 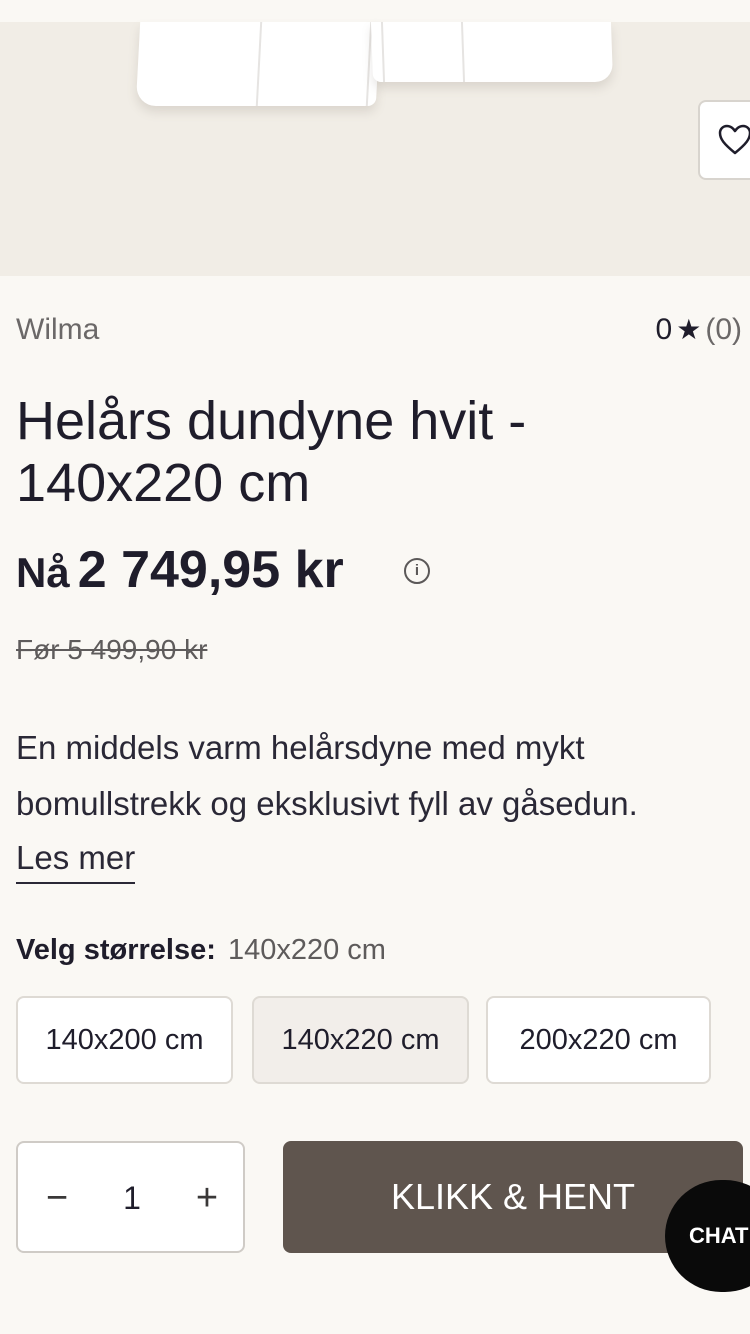 I want to click on rating-value: 0, so click(x=664, y=329).